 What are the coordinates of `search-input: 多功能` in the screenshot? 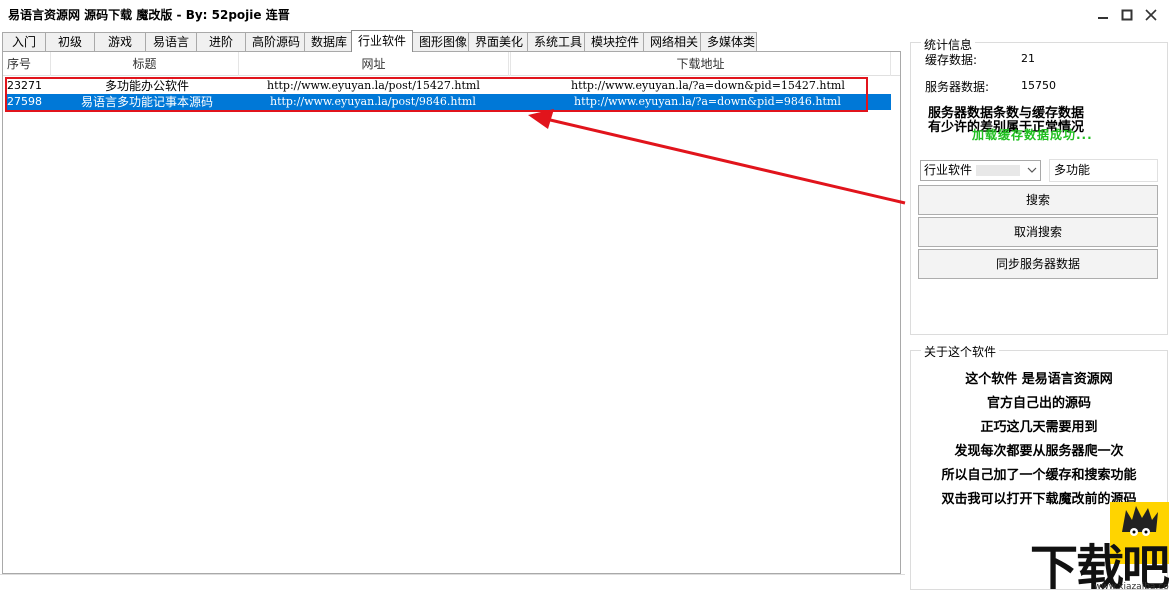 It's located at (1103, 170).